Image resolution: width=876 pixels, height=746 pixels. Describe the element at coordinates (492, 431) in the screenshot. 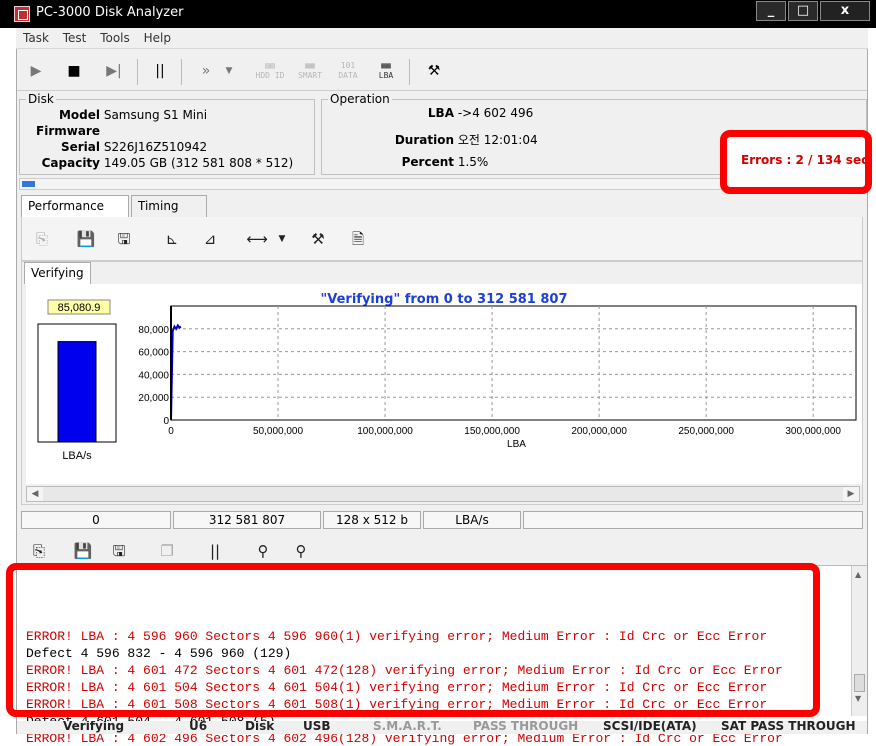

I see `x-tick-label: 150,000,000` at that location.